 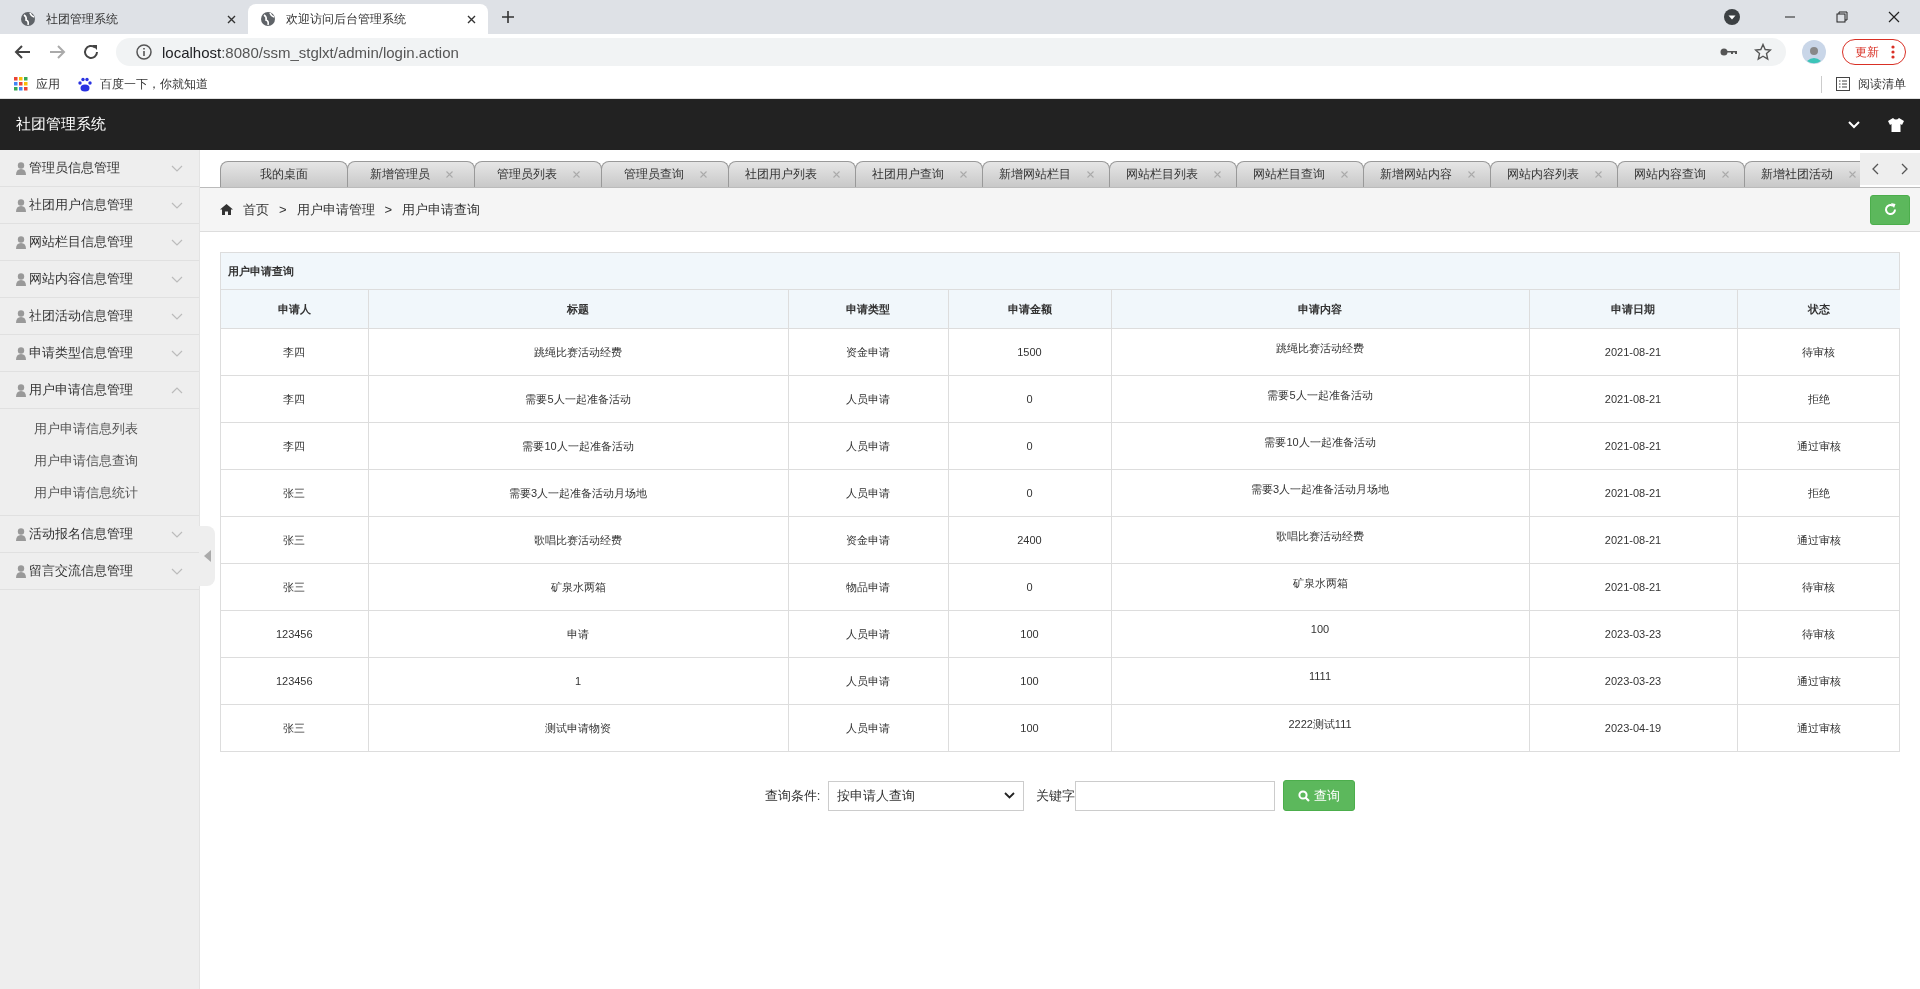 I want to click on page-tab: 我的桌面, so click(x=284, y=174).